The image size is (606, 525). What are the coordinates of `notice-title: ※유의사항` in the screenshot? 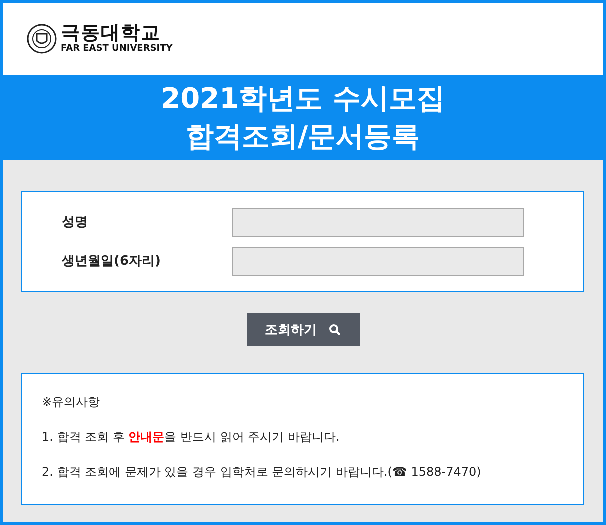 It's located at (72, 402).